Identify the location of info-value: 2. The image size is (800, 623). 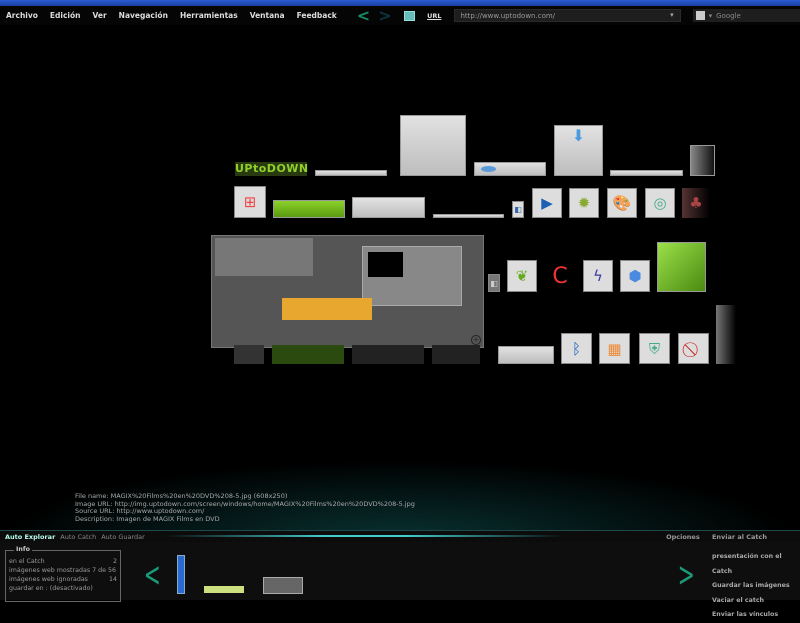
(114, 561).